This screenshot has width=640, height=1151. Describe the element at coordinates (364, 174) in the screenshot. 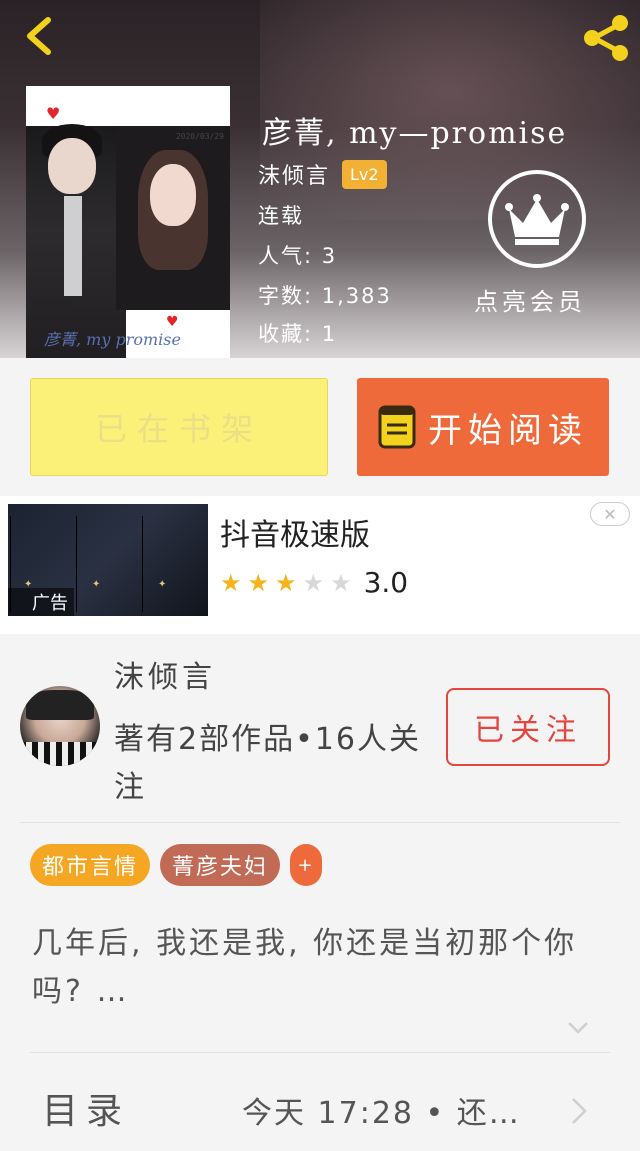

I see `level-badge: Lv2` at that location.